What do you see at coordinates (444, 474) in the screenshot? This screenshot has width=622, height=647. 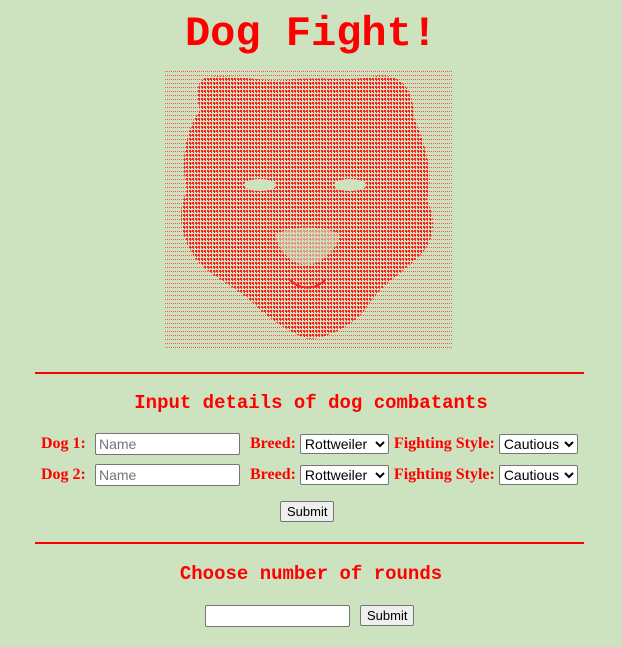 I see `dog-2-style-label: Fighting Style:` at bounding box center [444, 474].